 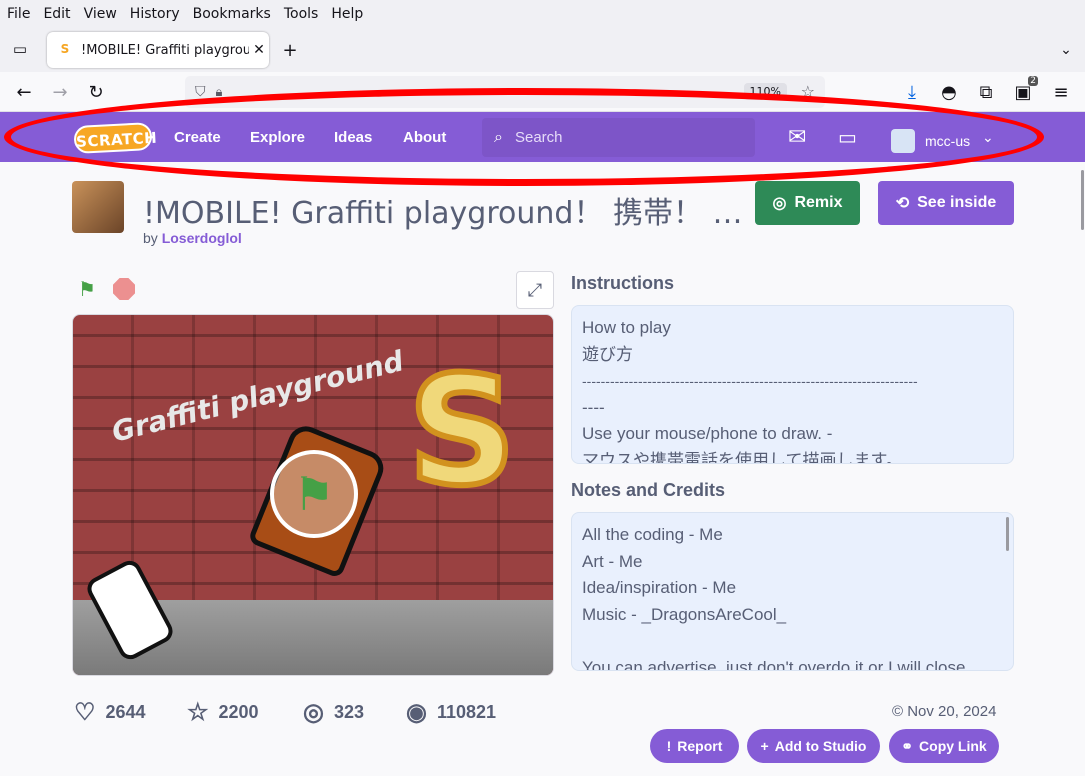 I want to click on loves-count: 2644, so click(x=125, y=712).